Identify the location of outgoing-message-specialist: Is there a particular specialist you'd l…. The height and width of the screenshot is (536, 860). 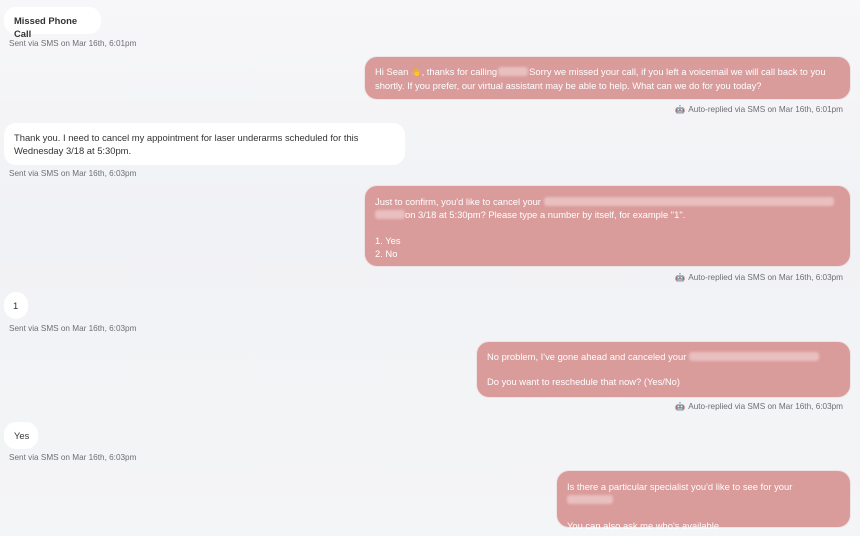
(703, 501).